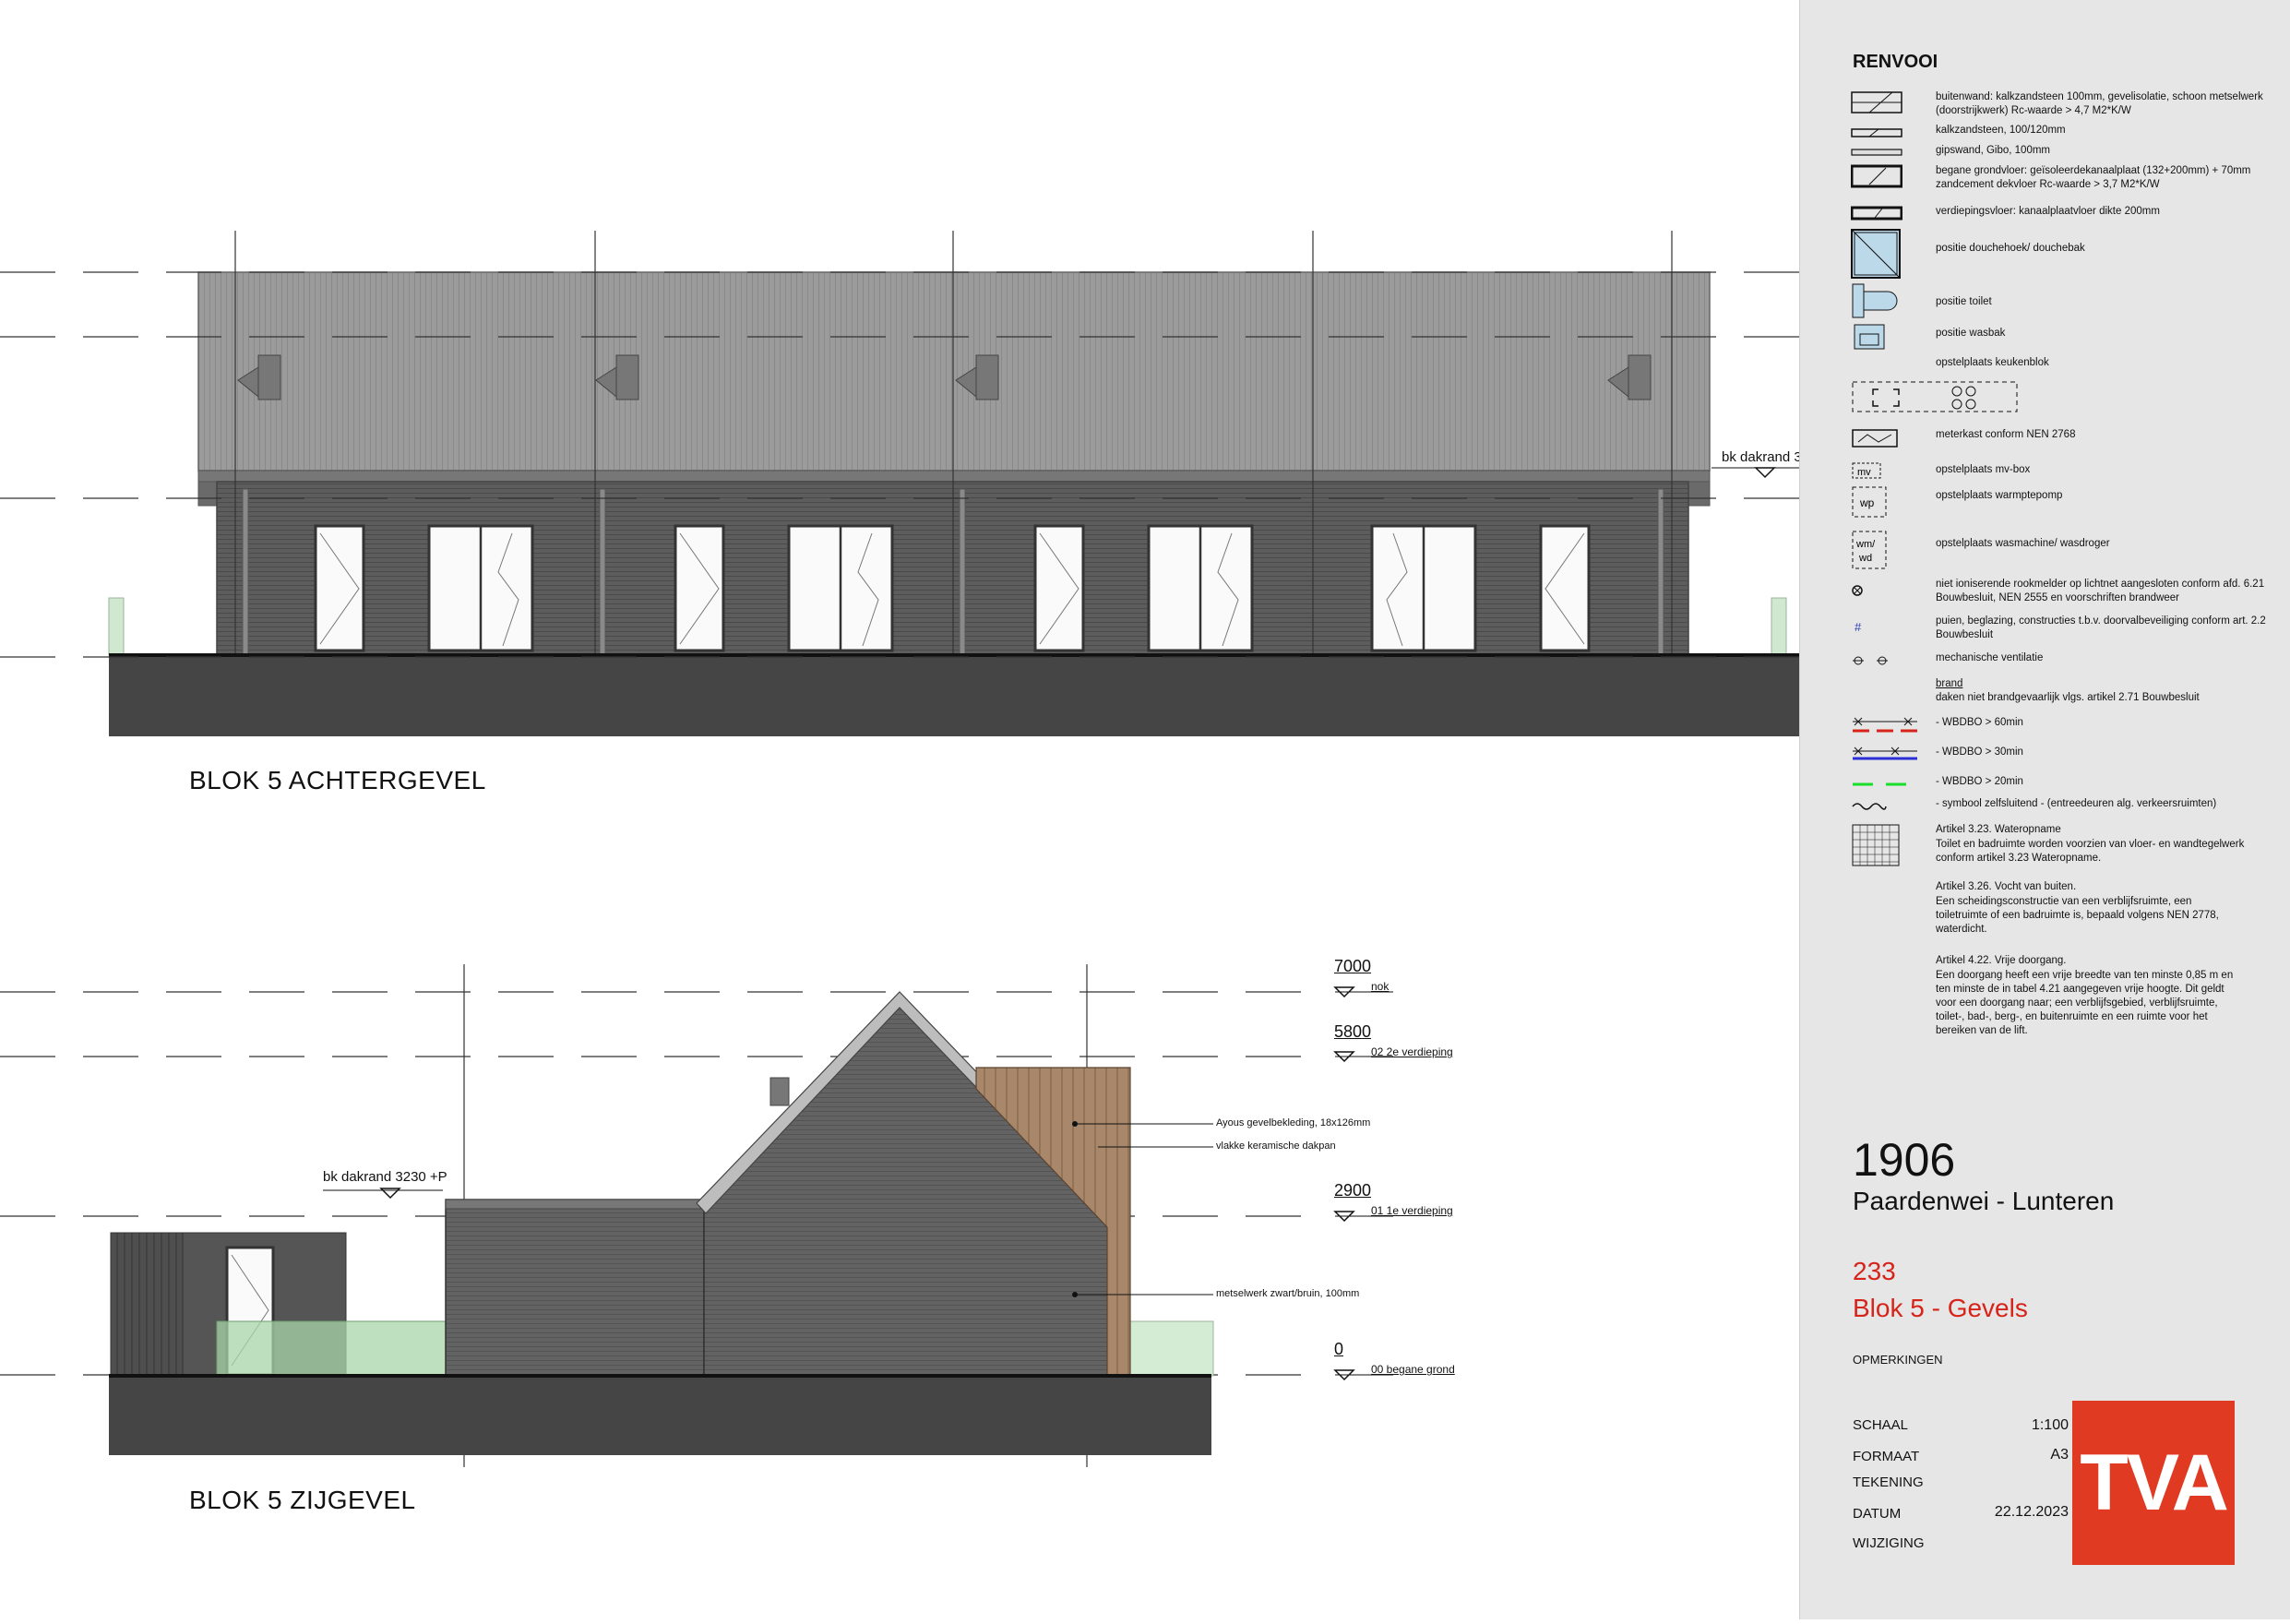 Image resolution: width=2290 pixels, height=1624 pixels. Describe the element at coordinates (1865, 544) in the screenshot. I see `svg-text: wm/` at that location.